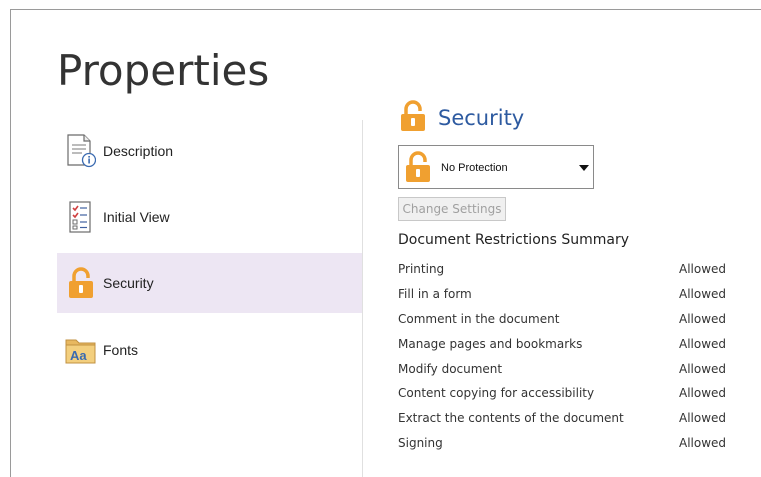 This screenshot has height=477, width=761. What do you see at coordinates (209, 151) in the screenshot?
I see `nav-item-description: Description` at bounding box center [209, 151].